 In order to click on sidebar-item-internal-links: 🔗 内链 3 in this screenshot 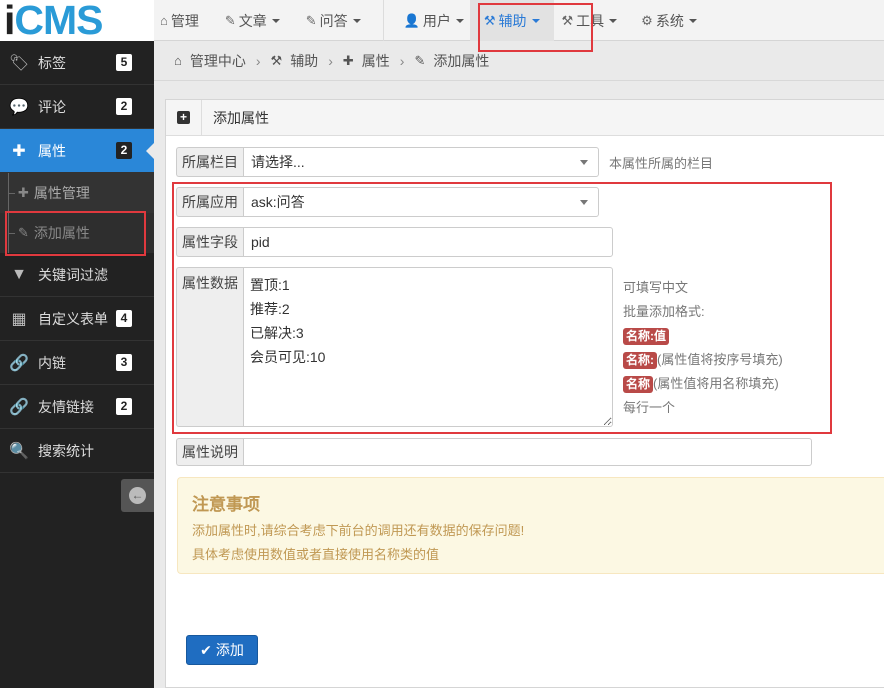, I will do `click(77, 363)`.